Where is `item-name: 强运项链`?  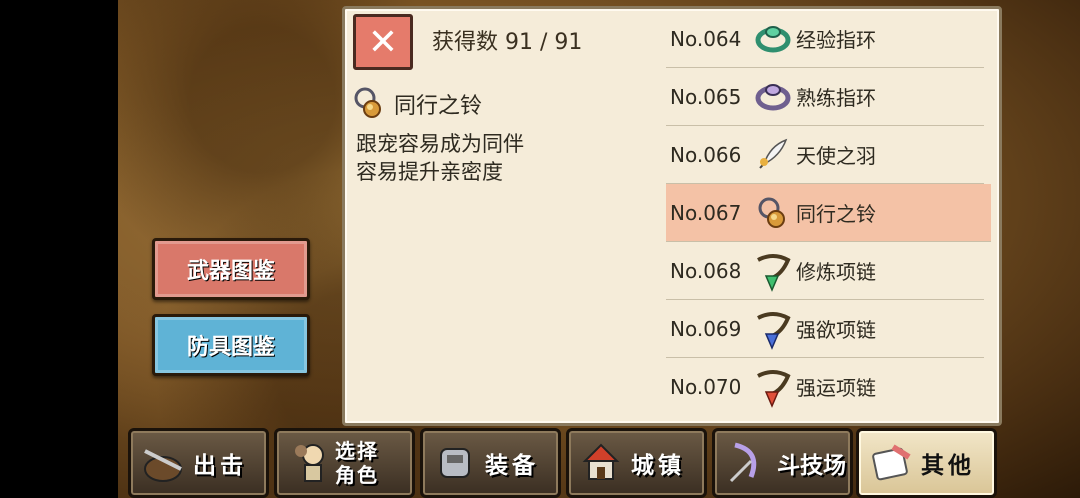
item-name: 强运项链 is located at coordinates (836, 388).